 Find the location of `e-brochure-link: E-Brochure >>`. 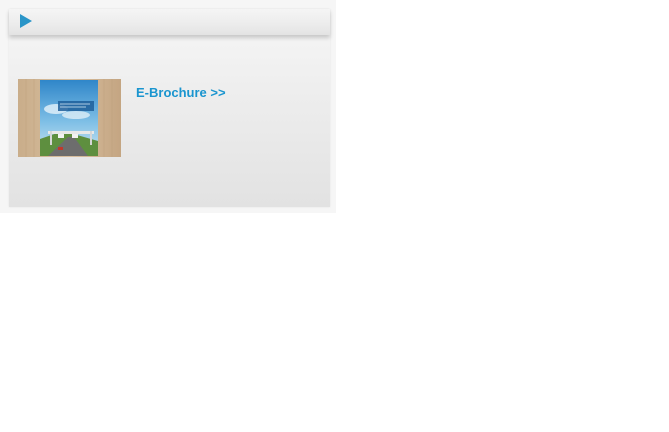

e-brochure-link: E-Brochure >> is located at coordinates (181, 92).